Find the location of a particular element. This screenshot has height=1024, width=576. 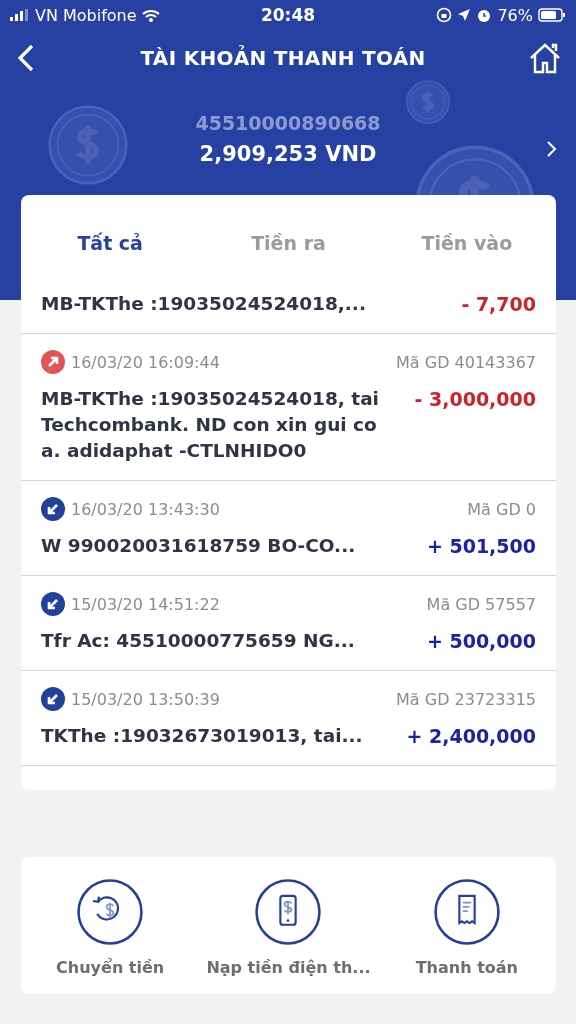

transaction-amount: + 501,500 is located at coordinates (481, 546).